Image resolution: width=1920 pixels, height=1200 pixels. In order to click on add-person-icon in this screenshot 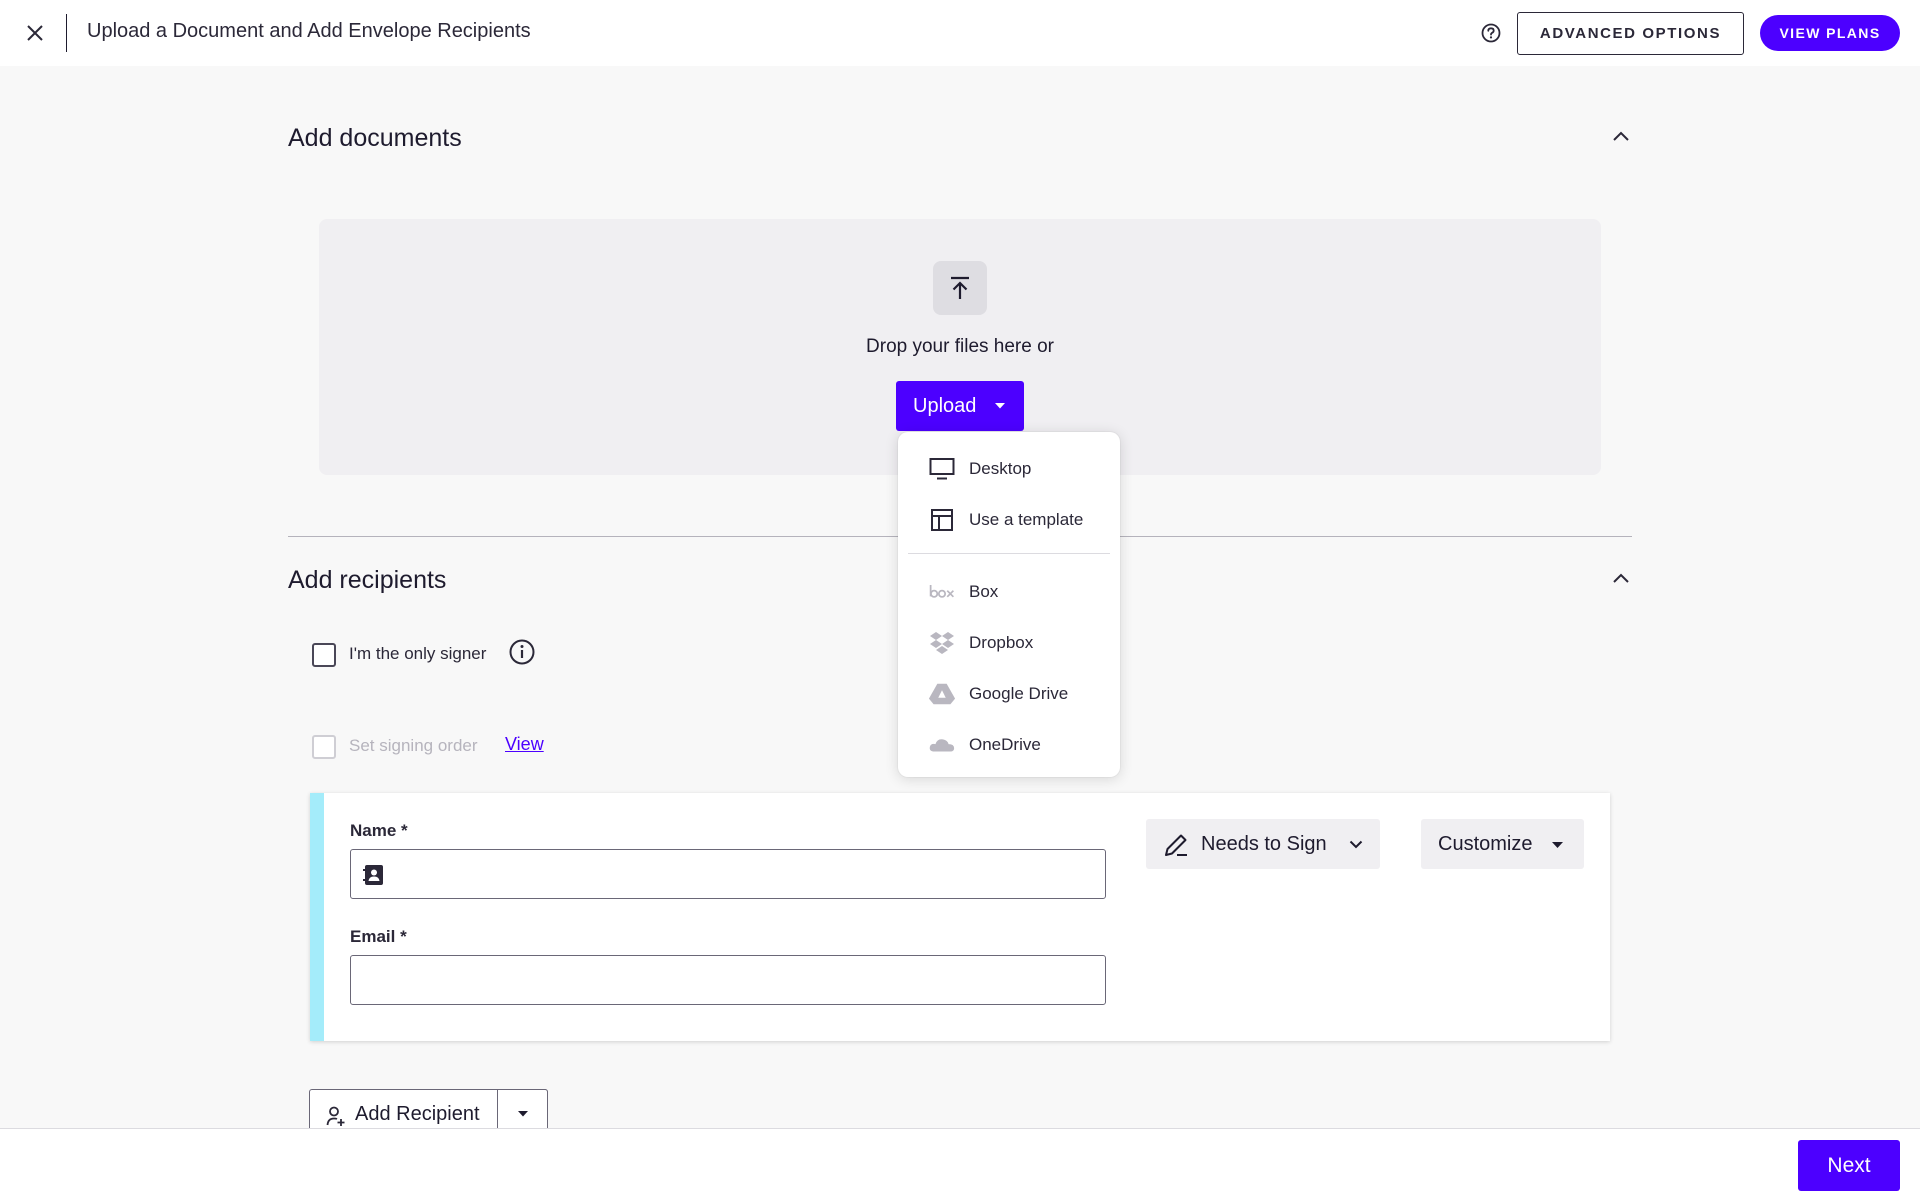, I will do `click(335, 1116)`.